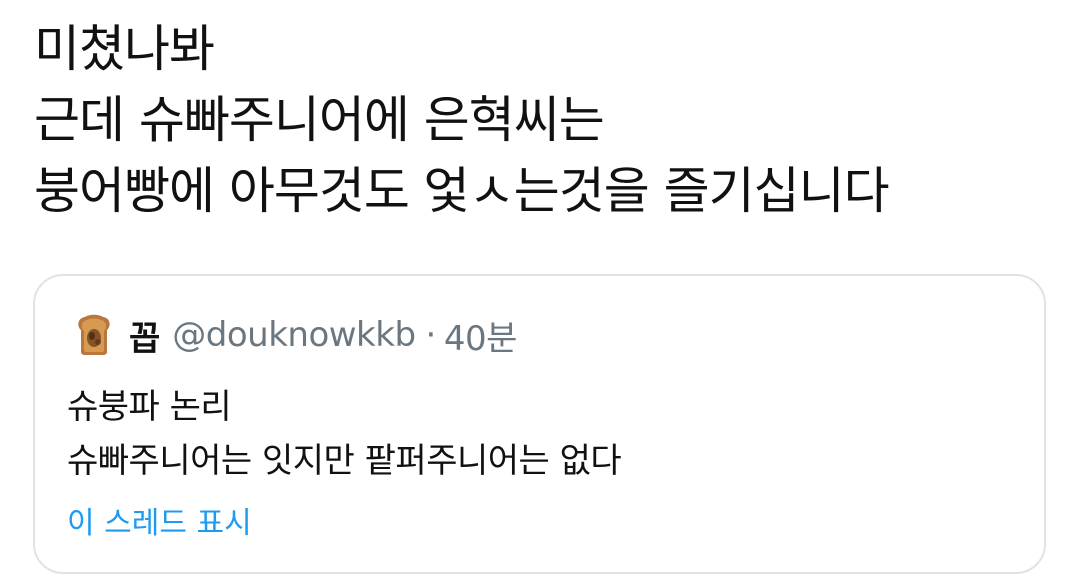 This screenshot has height=574, width=1080. What do you see at coordinates (319, 120) in the screenshot?
I see `tweet-text-line: 근데 슈빠주니어에 은혁씨는` at bounding box center [319, 120].